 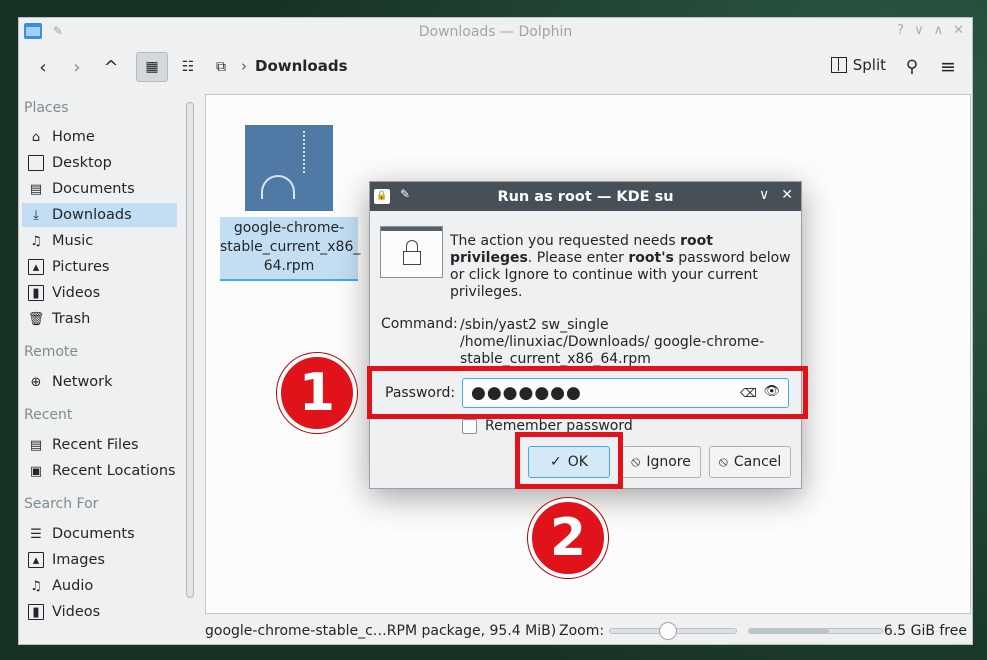 What do you see at coordinates (99, 293) in the screenshot?
I see `sidebar-item-videos: ▮ Videos` at bounding box center [99, 293].